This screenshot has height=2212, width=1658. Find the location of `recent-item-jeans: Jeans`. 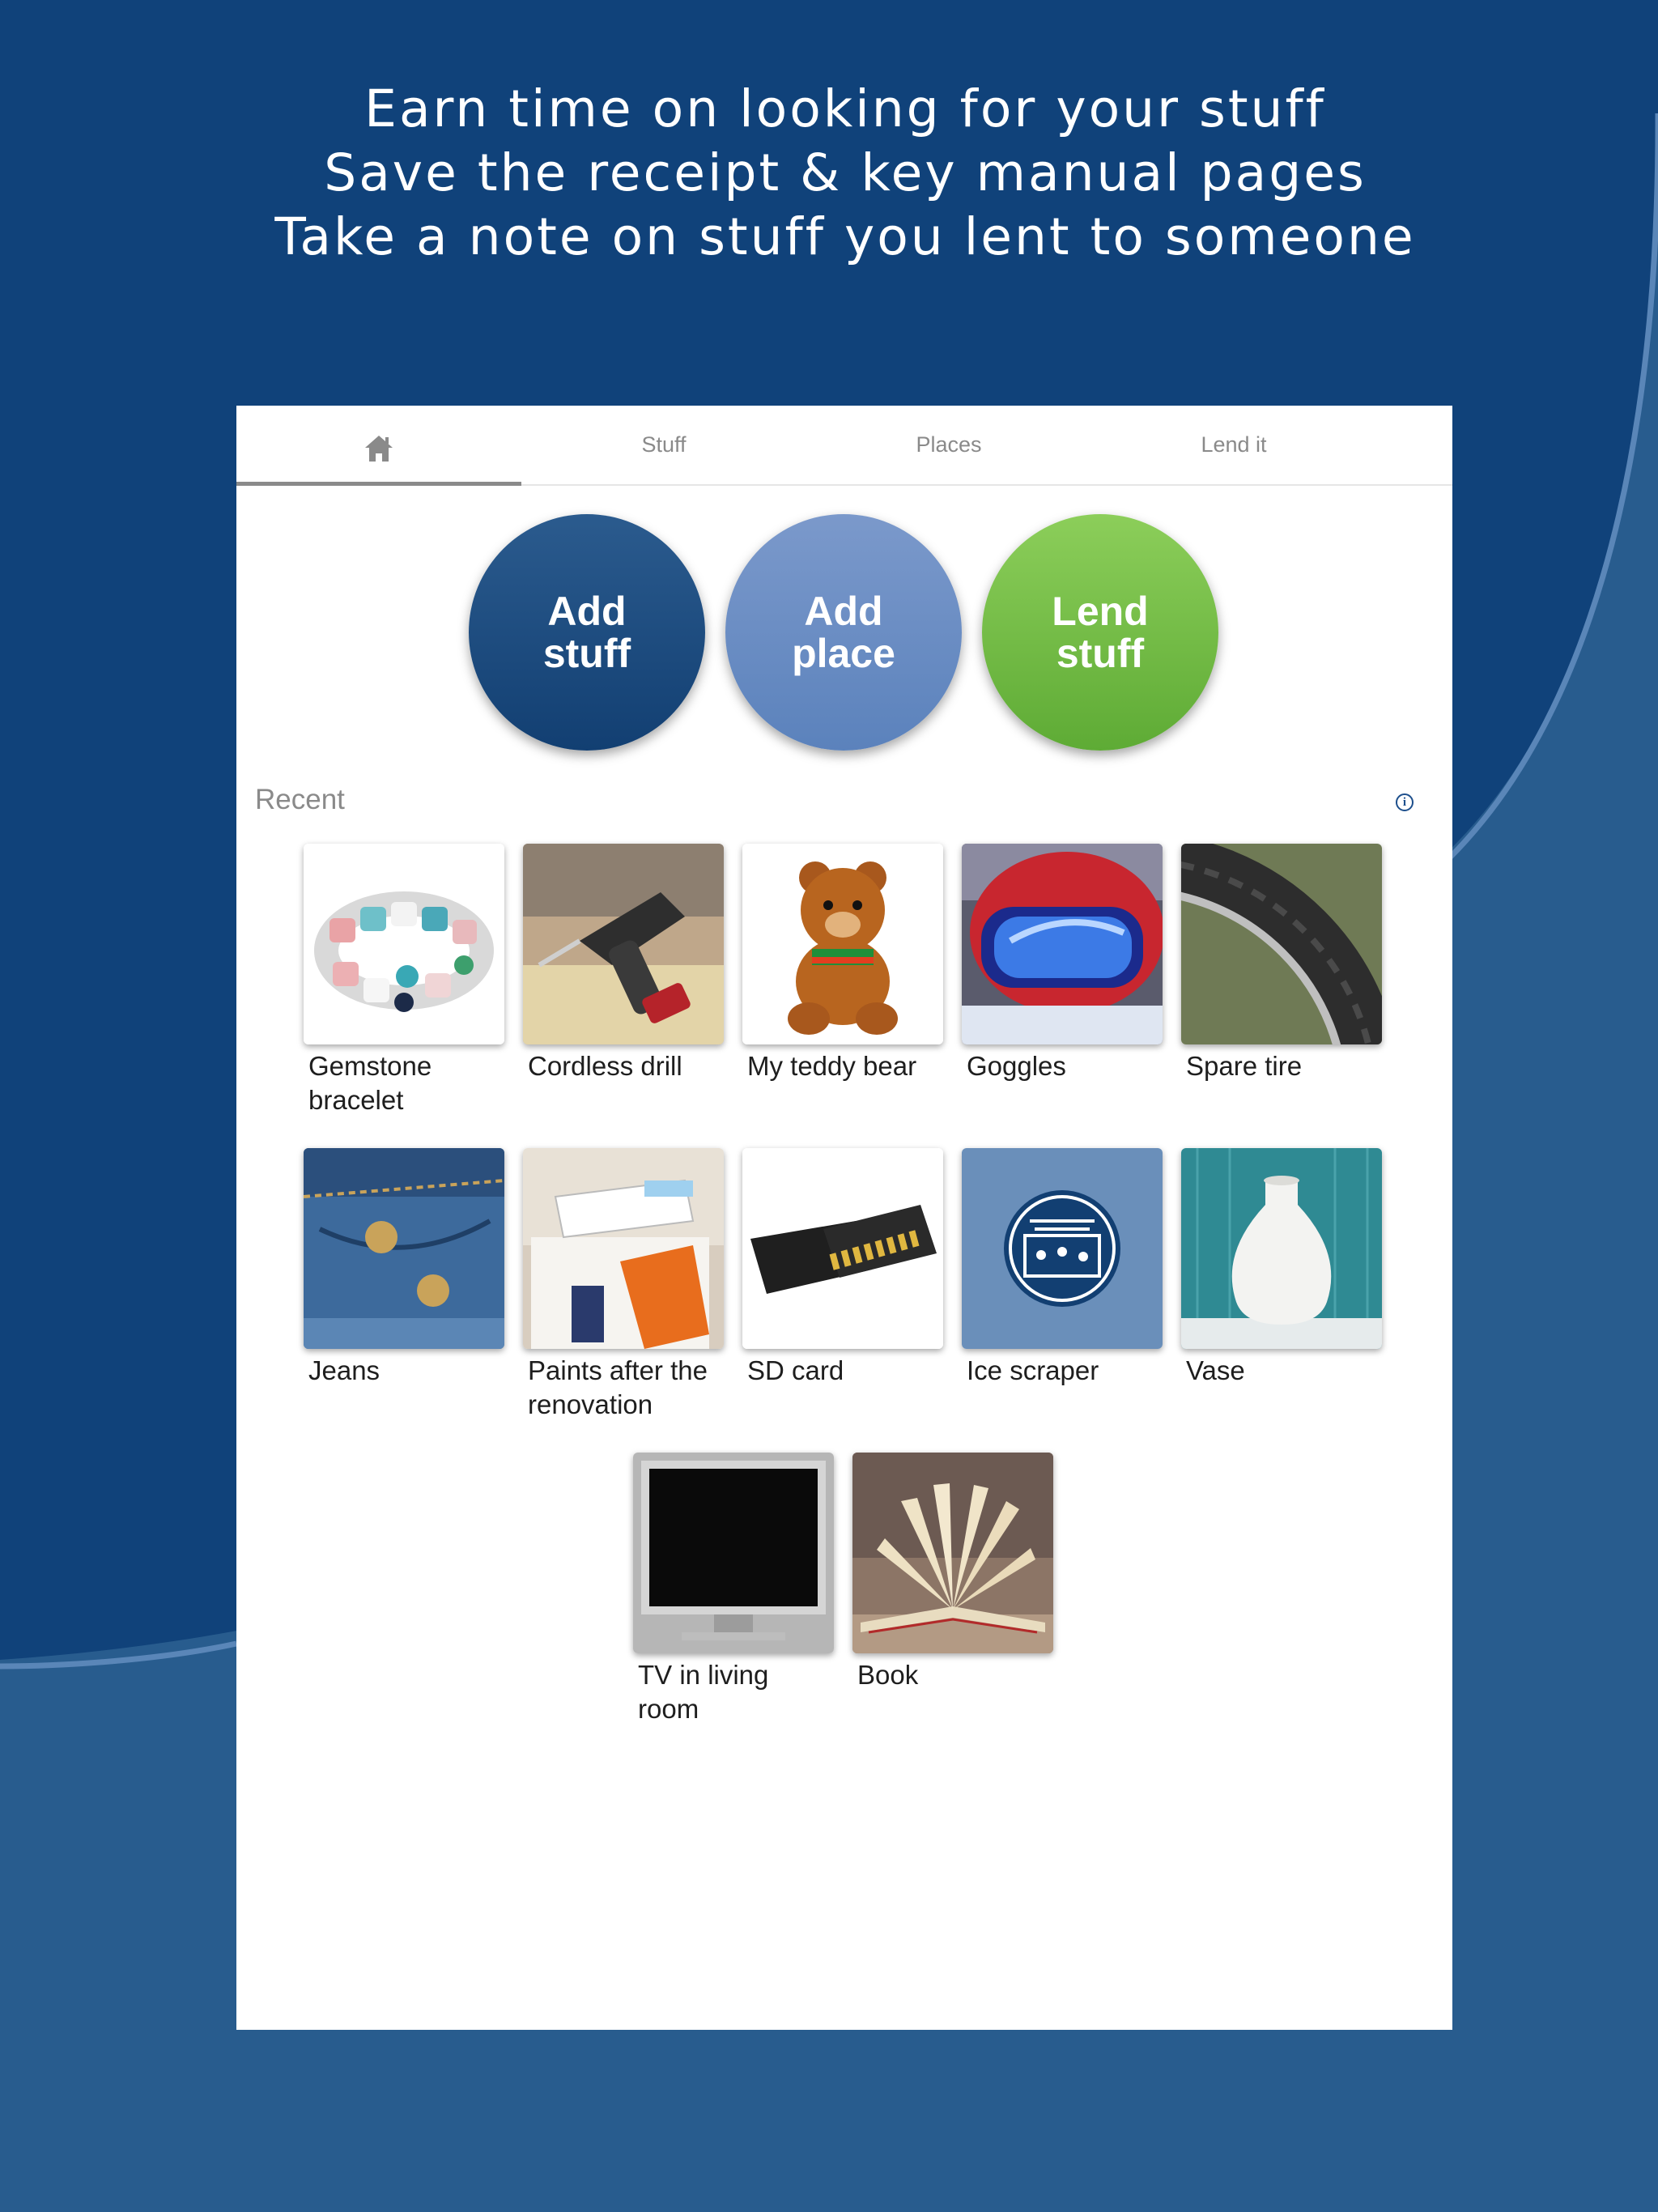

recent-item-jeans: Jeans is located at coordinates (405, 1268).